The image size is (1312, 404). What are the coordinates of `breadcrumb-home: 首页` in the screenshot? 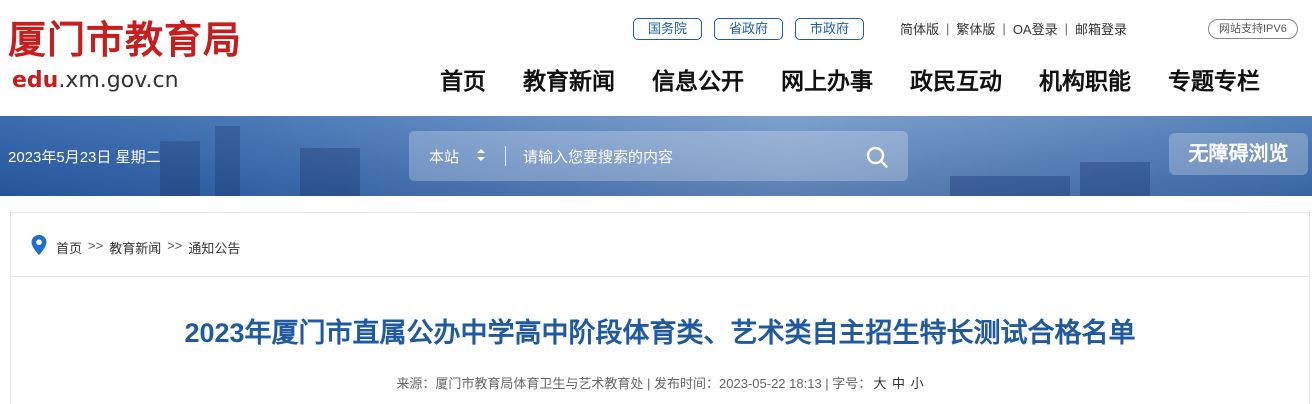 It's located at (69, 247).